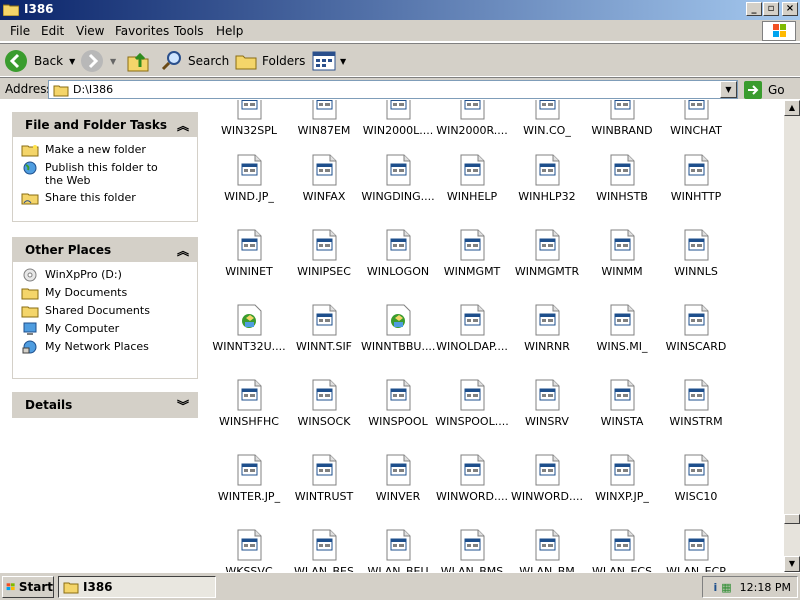  Describe the element at coordinates (622, 260) in the screenshot. I see `file-item: WINMM` at that location.